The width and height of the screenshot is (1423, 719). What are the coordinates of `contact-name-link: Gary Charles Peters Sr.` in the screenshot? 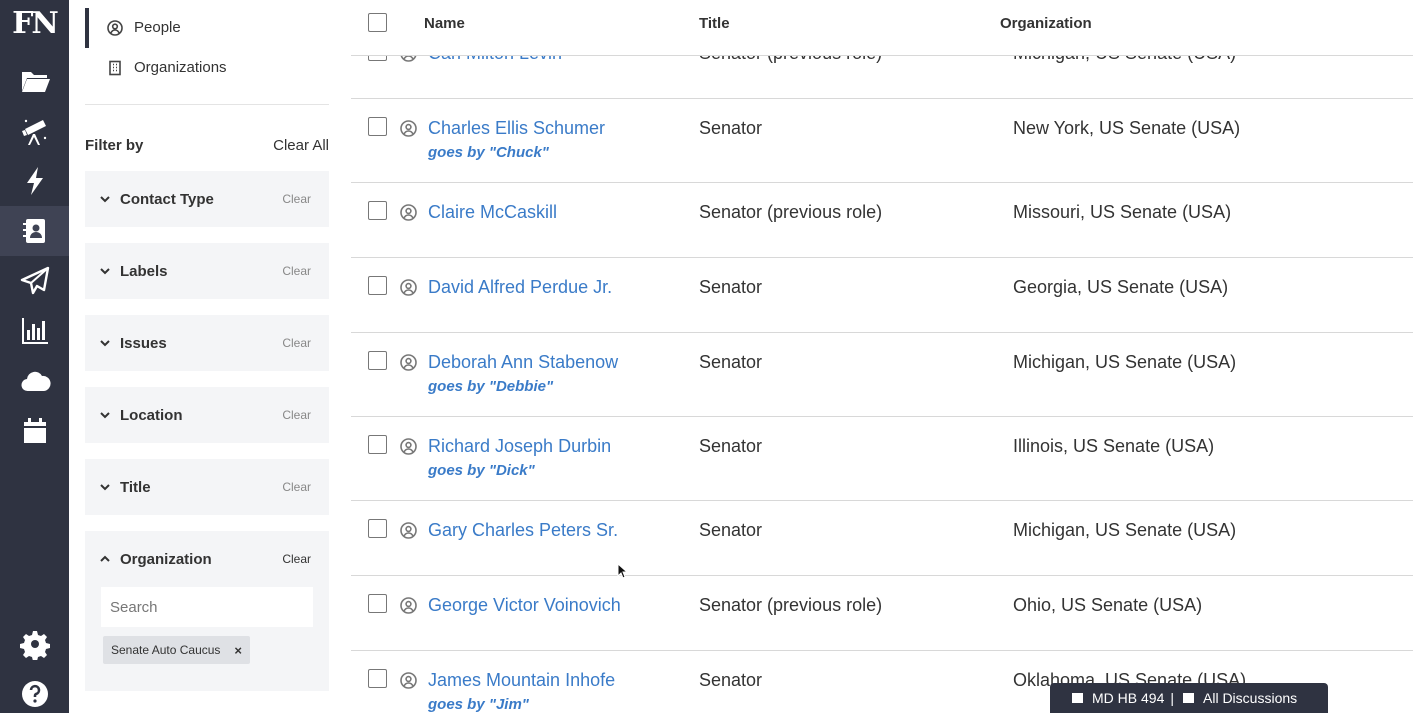 It's located at (523, 530).